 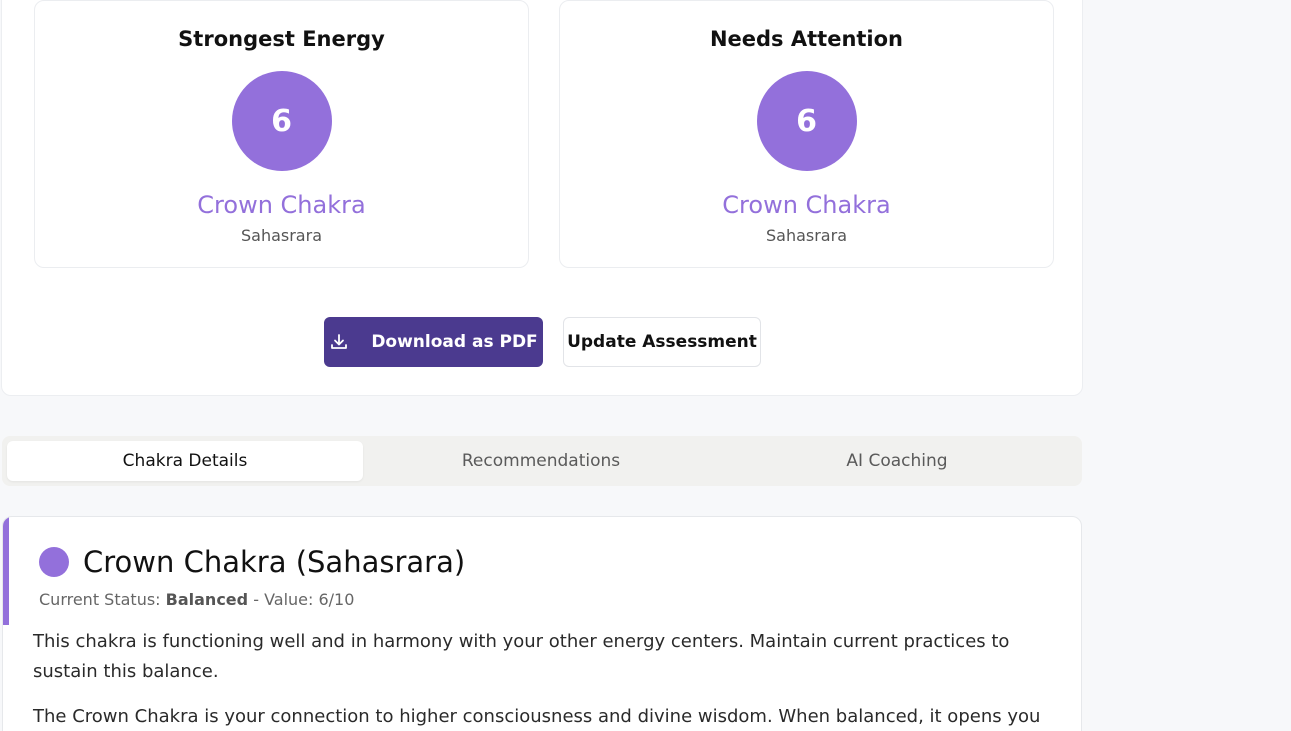 What do you see at coordinates (274, 562) in the screenshot?
I see `chakra-detail-title: Crown Chakra (Sahasrara)` at bounding box center [274, 562].